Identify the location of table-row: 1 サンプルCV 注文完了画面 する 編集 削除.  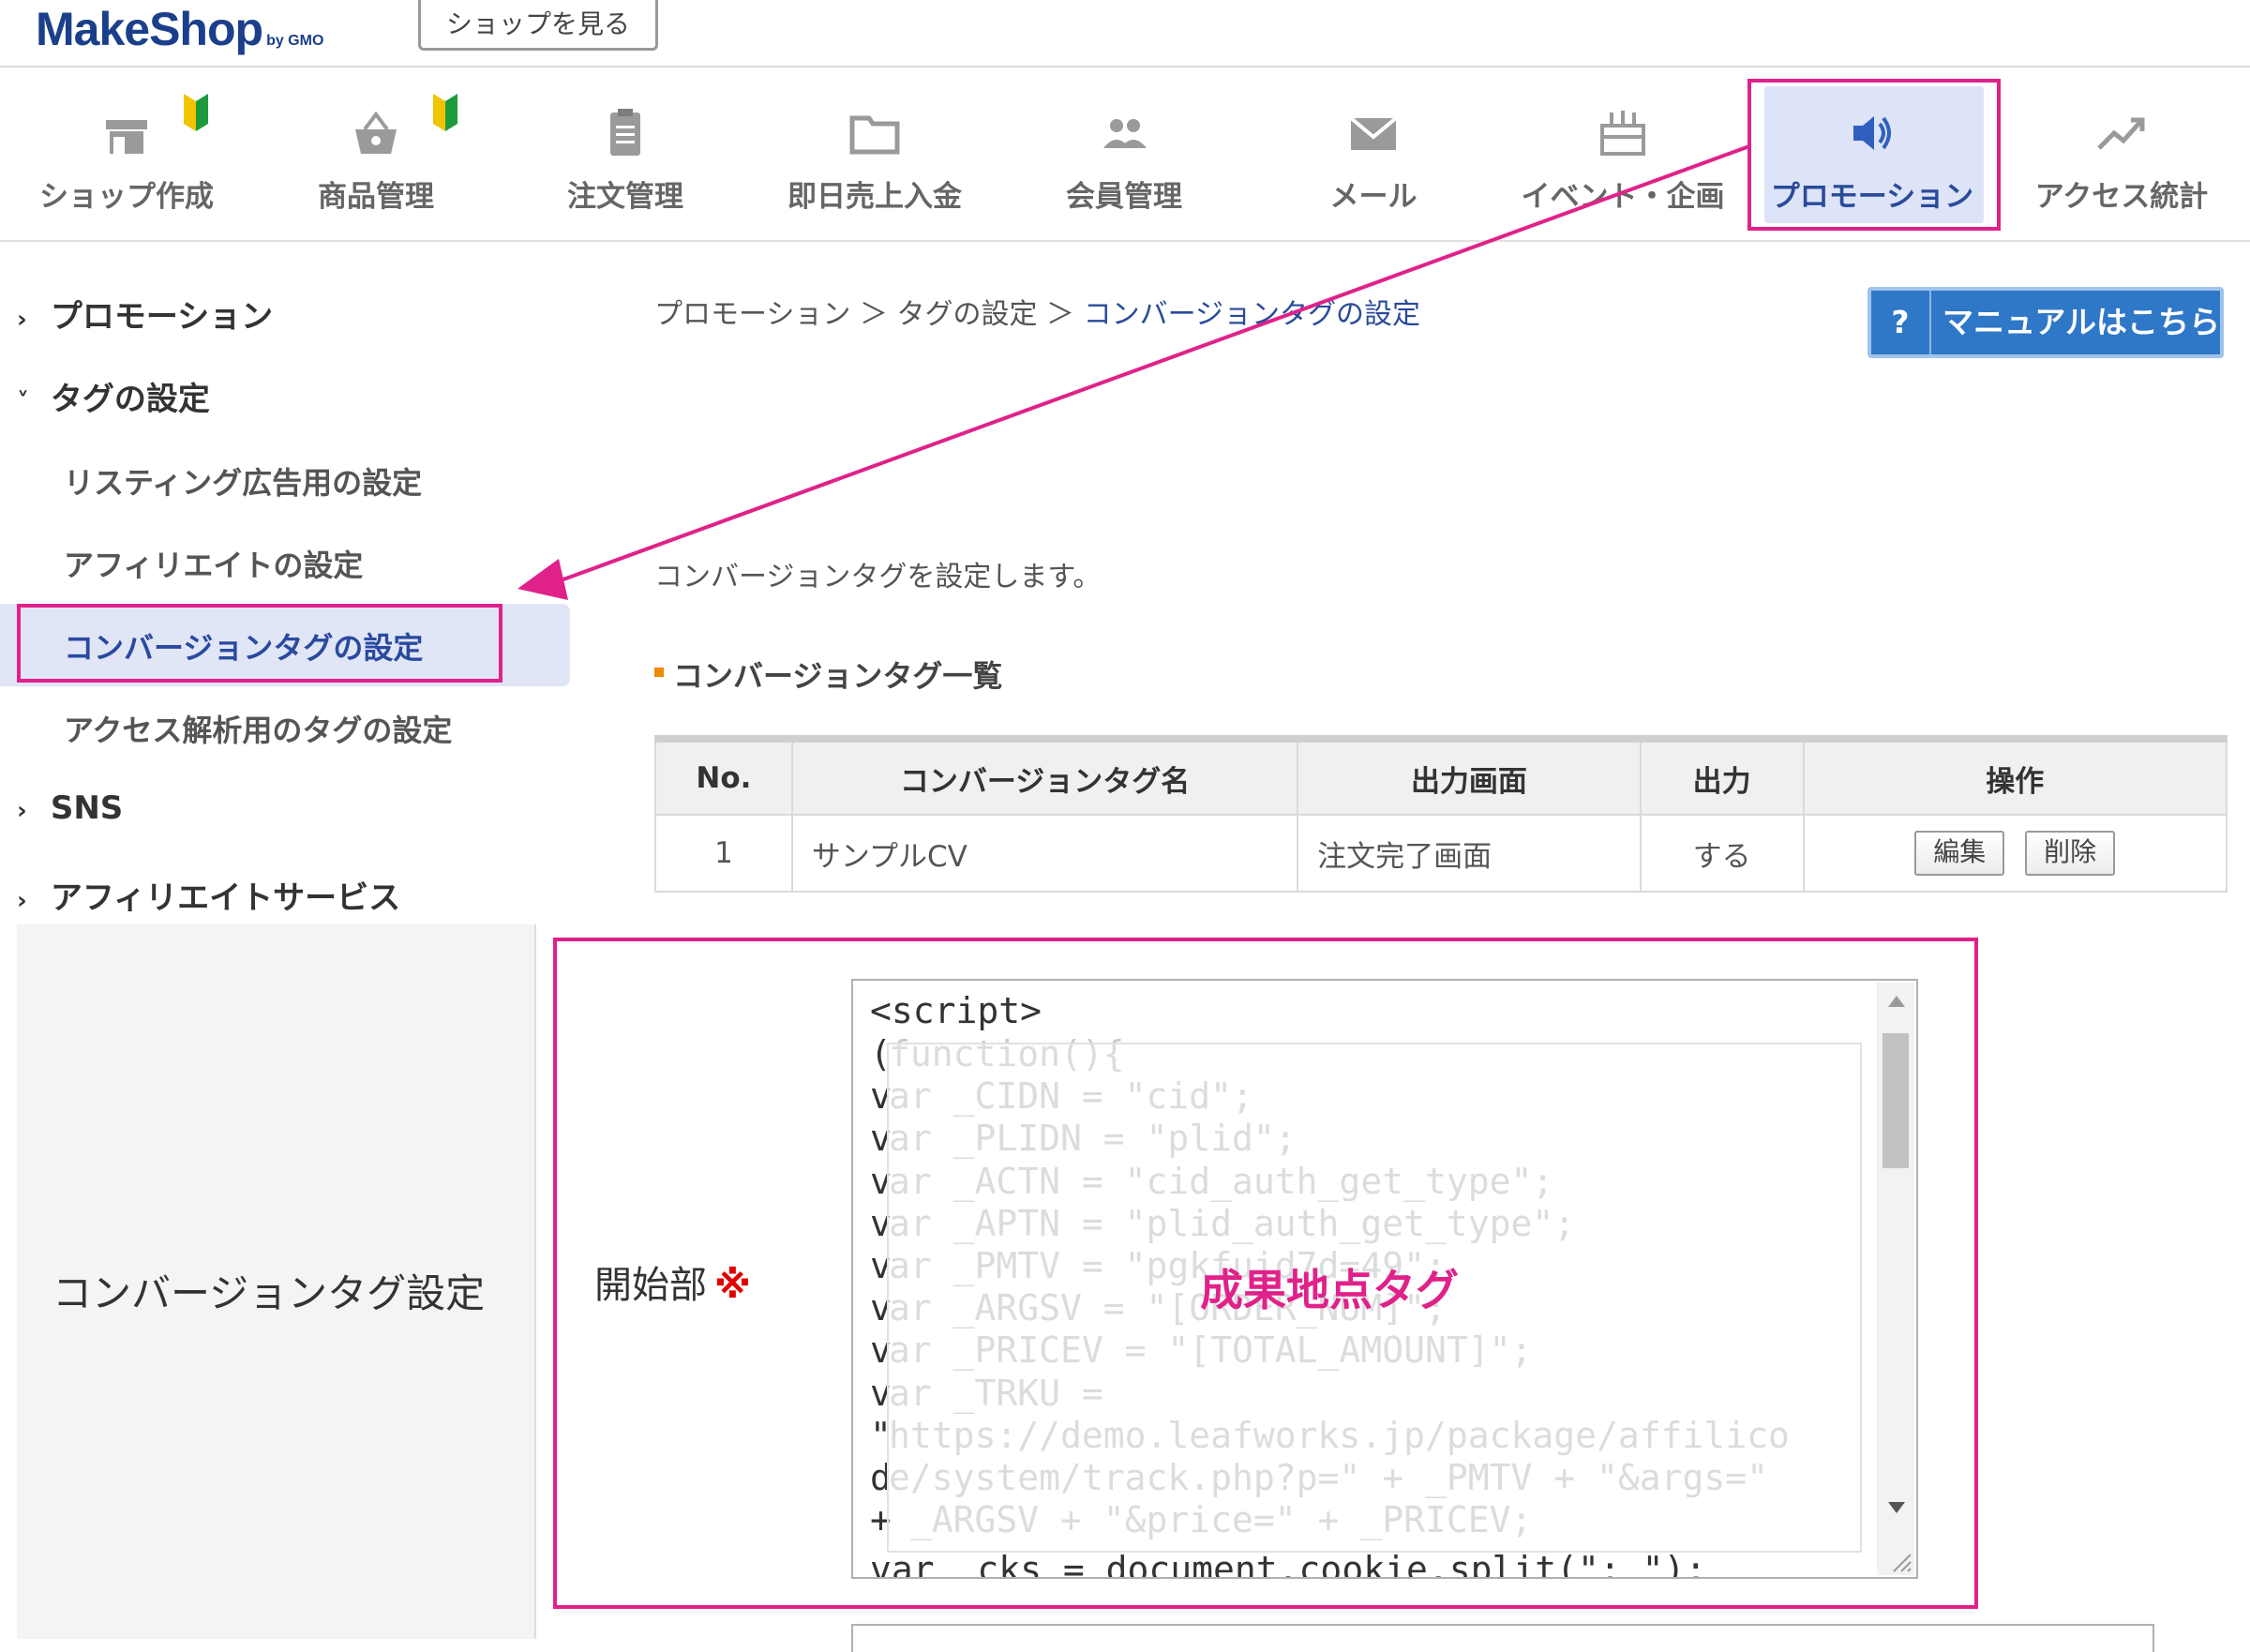
(1441, 853).